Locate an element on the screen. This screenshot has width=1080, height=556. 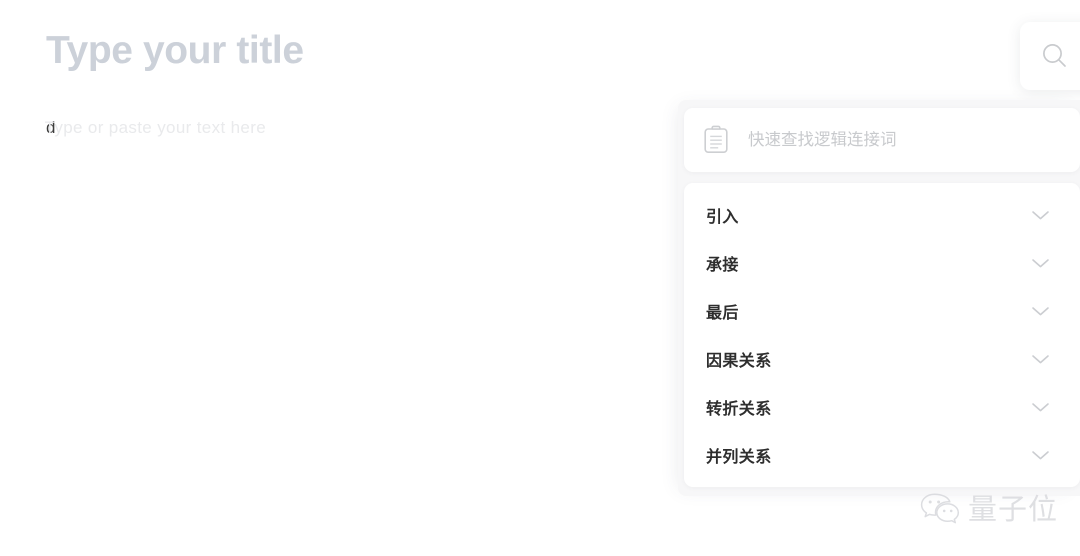
category-row-final: 最后 is located at coordinates (882, 311).